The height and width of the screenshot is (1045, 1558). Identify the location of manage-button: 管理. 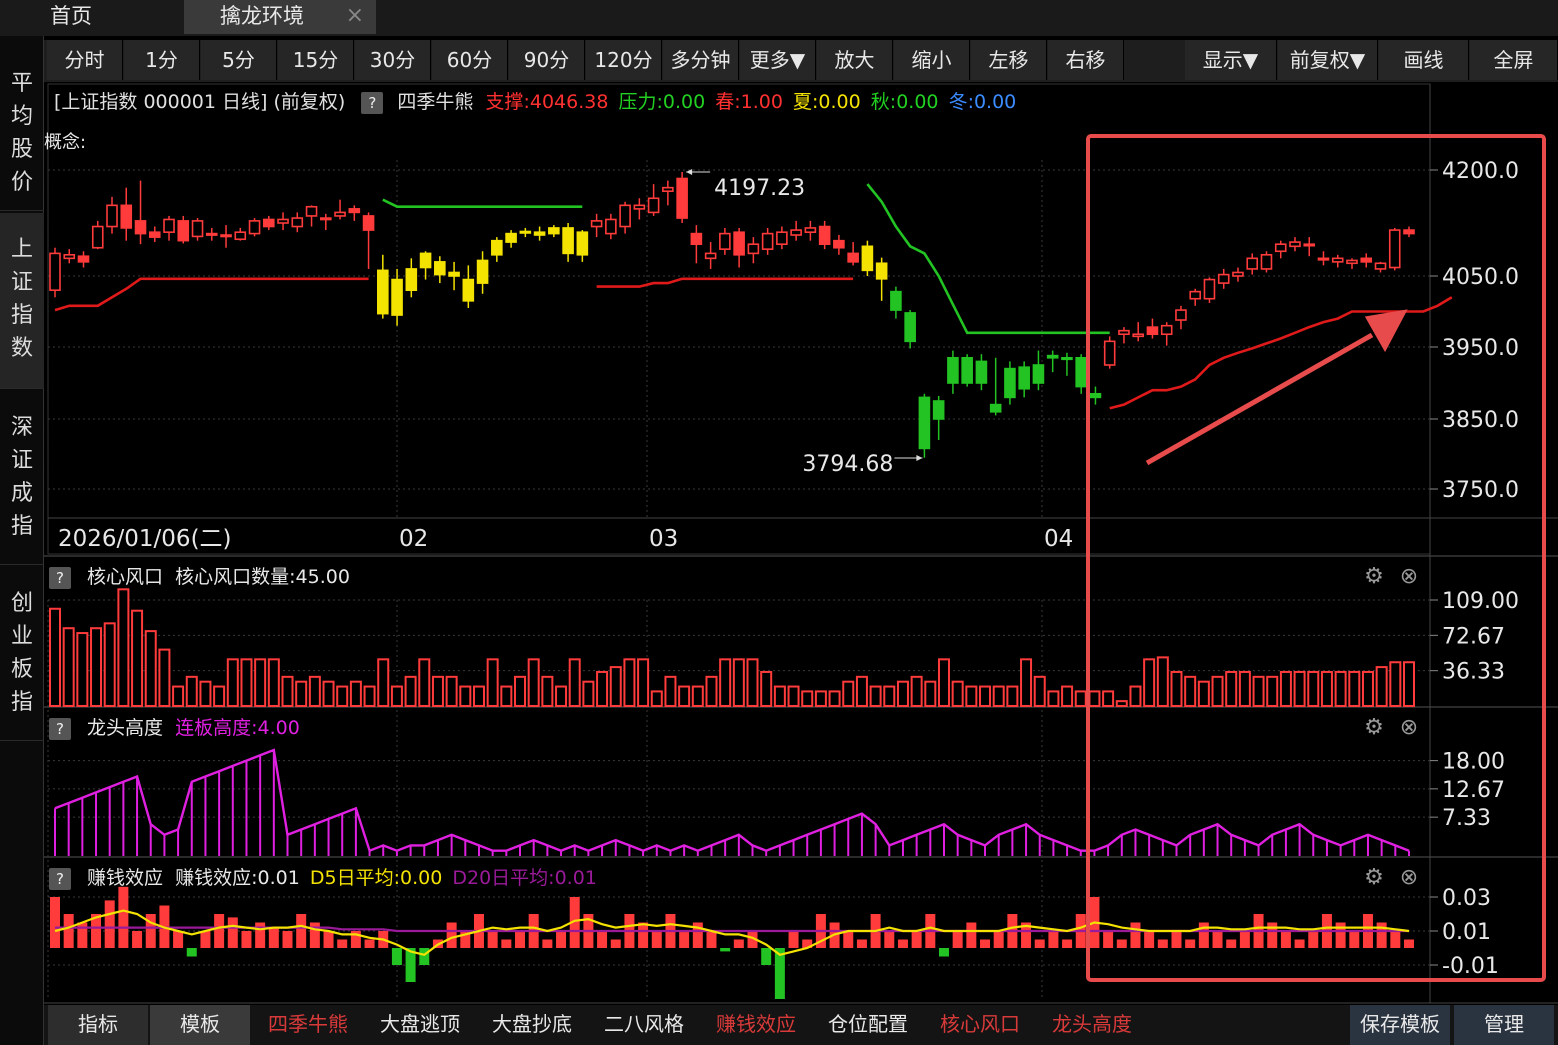
(1504, 1025).